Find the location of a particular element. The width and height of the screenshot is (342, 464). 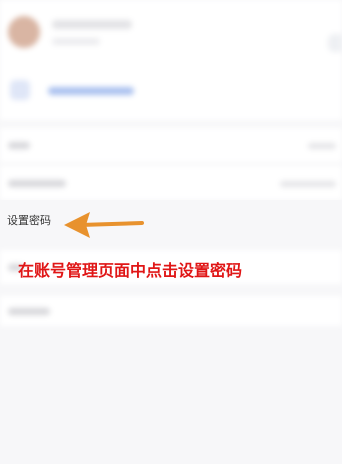

settings-row-2-label is located at coordinates (37, 183).